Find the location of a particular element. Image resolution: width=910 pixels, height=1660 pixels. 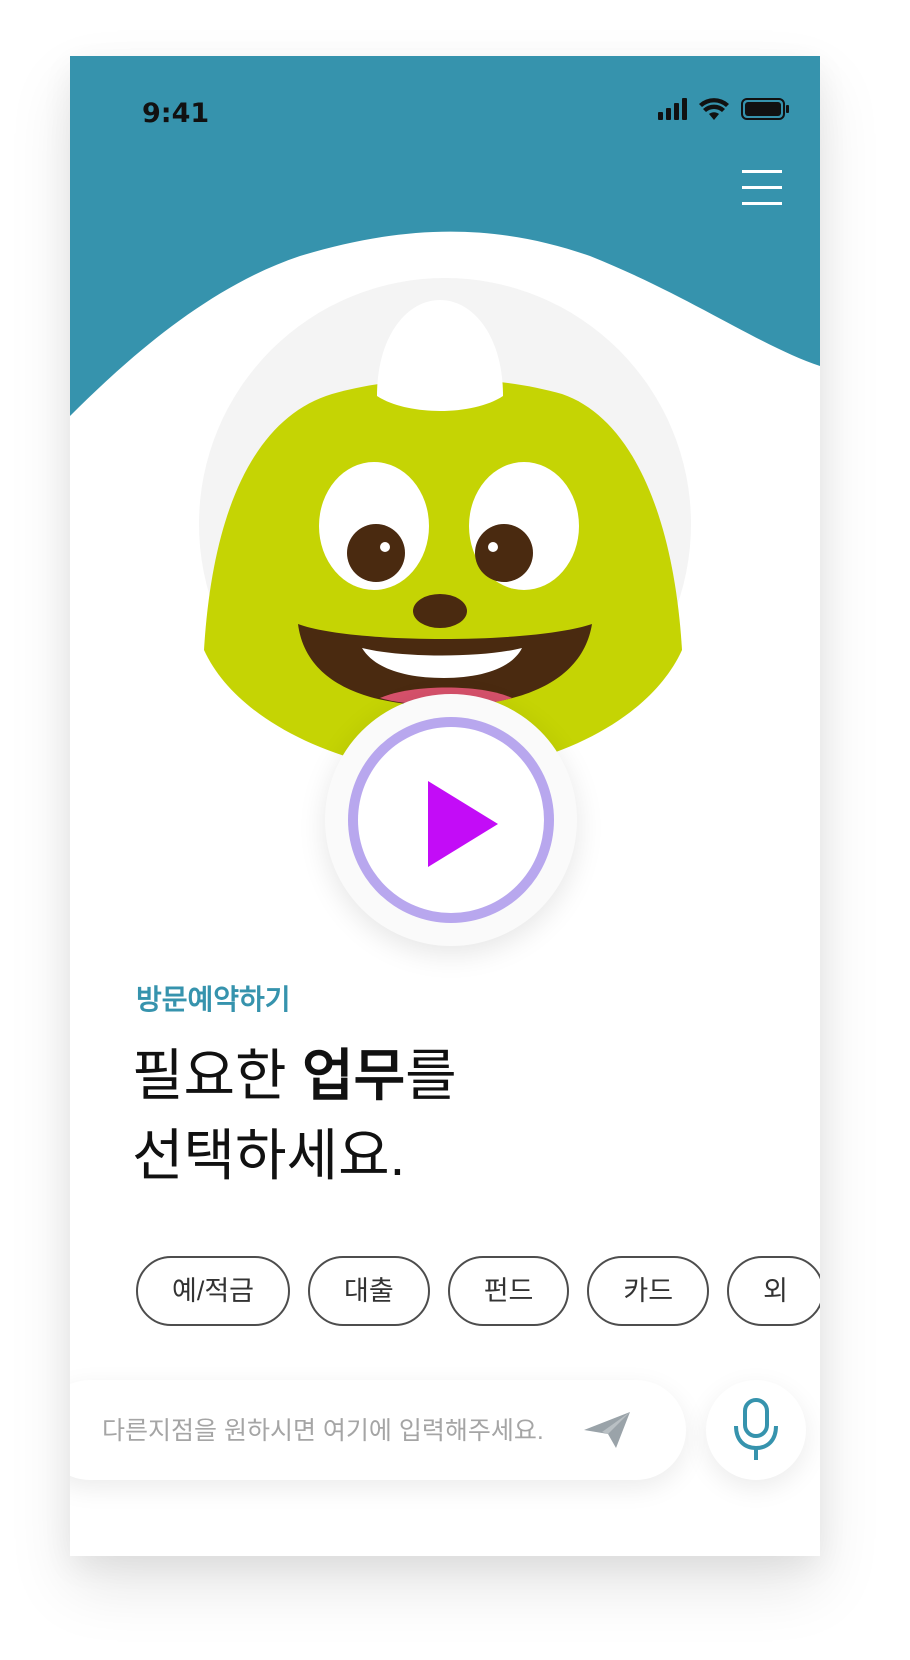

microphone-icon is located at coordinates (756, 1429).